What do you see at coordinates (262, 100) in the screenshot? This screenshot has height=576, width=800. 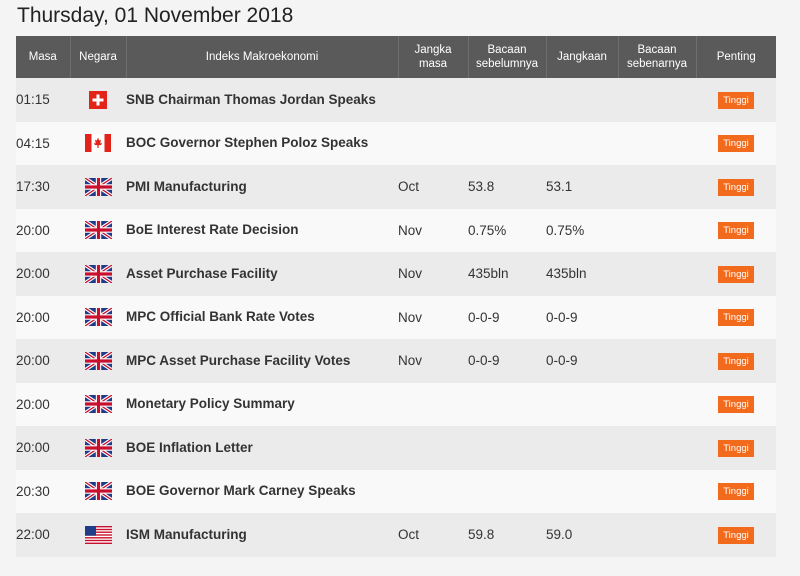 I see `event-name: SNB Chairman Thomas Jordan Speaks` at bounding box center [262, 100].